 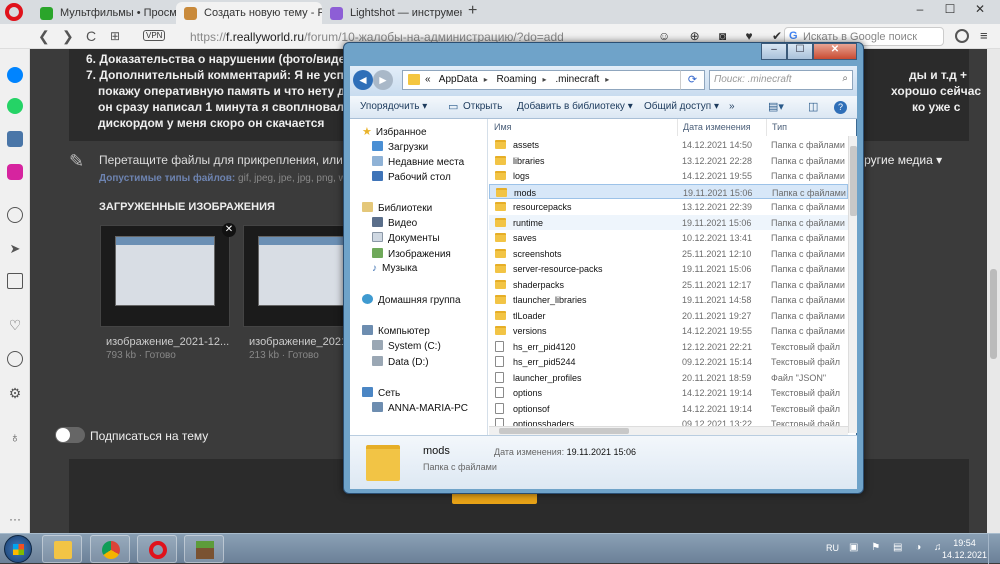 What do you see at coordinates (406, 238) in the screenshot?
I see `nav-documents: Документы` at bounding box center [406, 238].